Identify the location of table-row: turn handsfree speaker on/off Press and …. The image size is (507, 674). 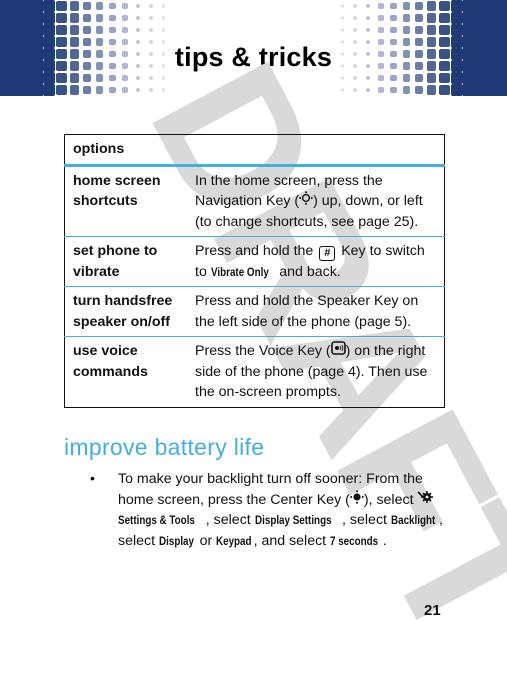
(254, 311).